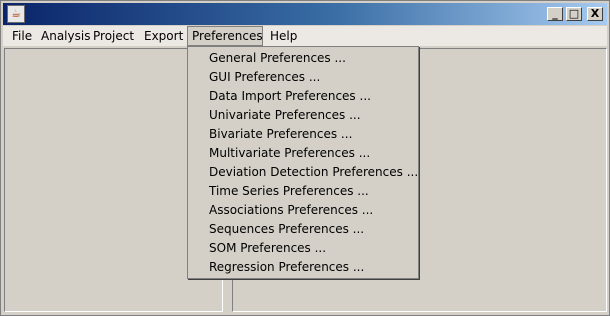 The height and width of the screenshot is (316, 610). Describe the element at coordinates (16, 14) in the screenshot. I see `java-cup-icon: ☕` at that location.